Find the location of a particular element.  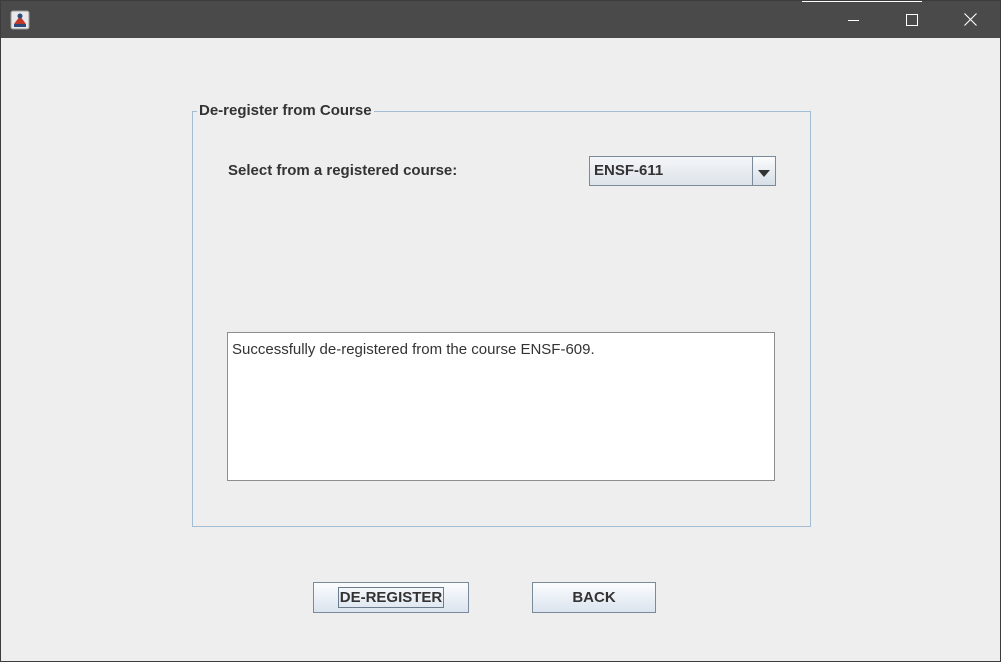

back-button-label: BACK is located at coordinates (594, 597).